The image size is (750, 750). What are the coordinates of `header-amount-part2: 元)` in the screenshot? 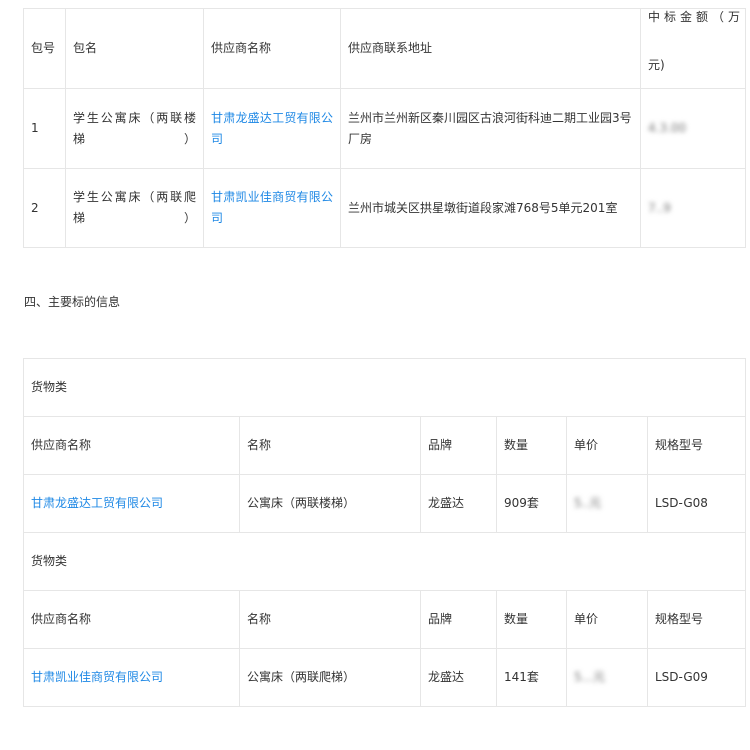 It's located at (656, 65).